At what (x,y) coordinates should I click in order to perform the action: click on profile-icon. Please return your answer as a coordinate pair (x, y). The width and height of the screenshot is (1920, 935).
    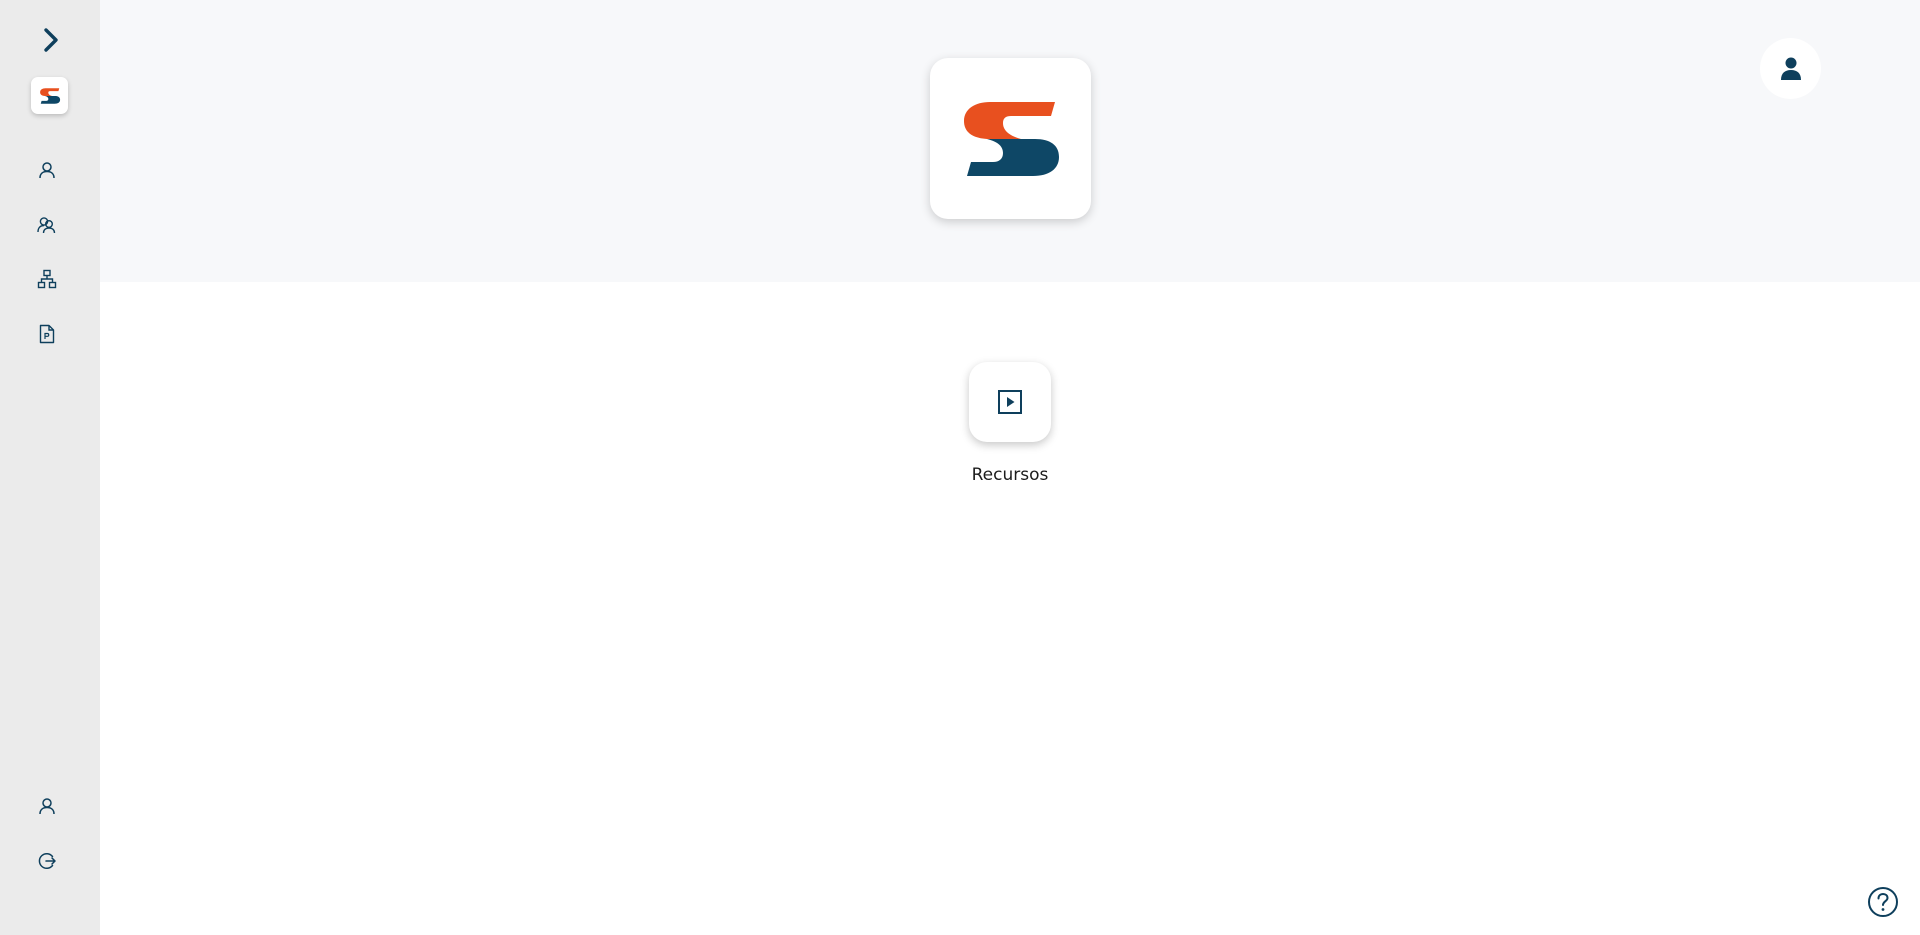
    Looking at the image, I should click on (47, 806).